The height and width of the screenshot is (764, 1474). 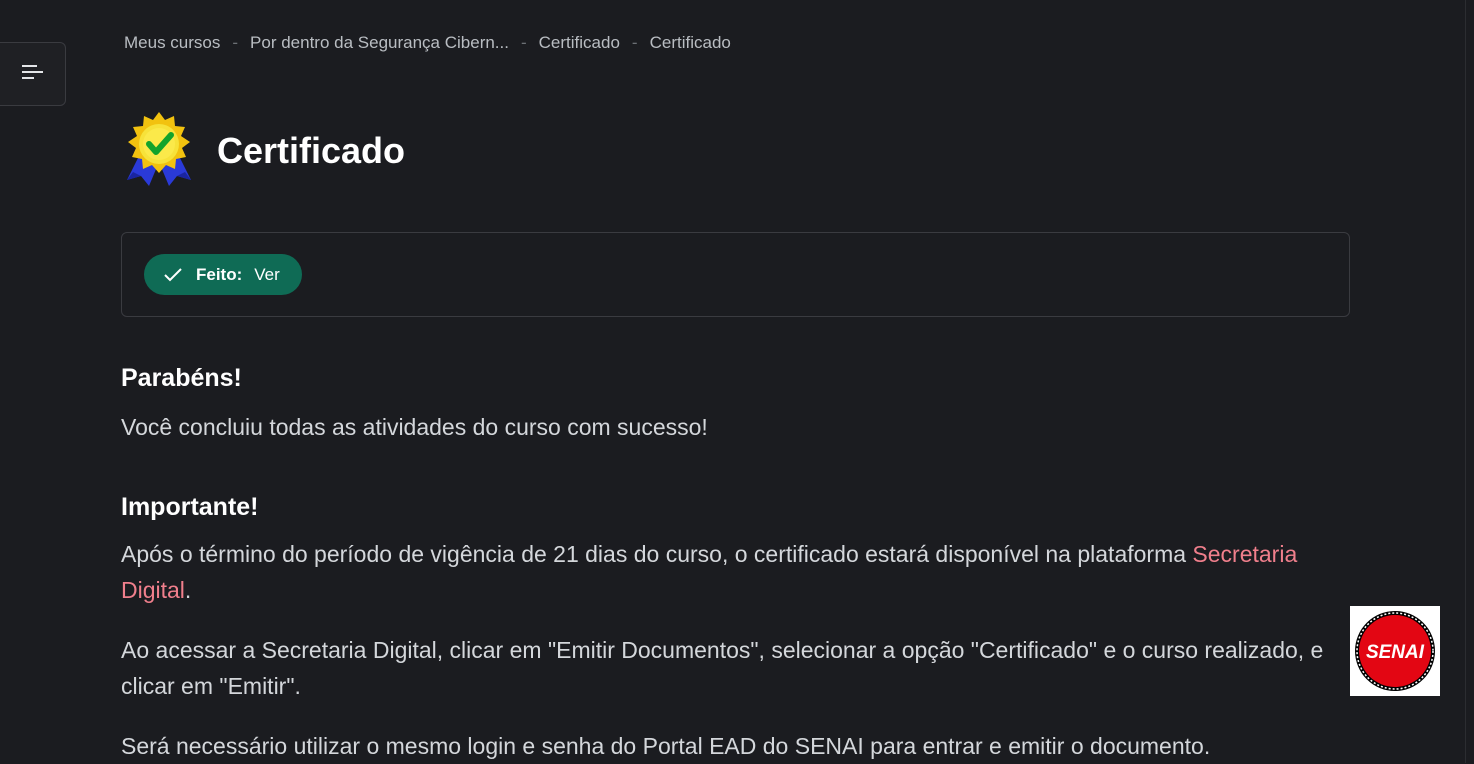 I want to click on breadcrumb-item-current: Certificado, so click(x=690, y=42).